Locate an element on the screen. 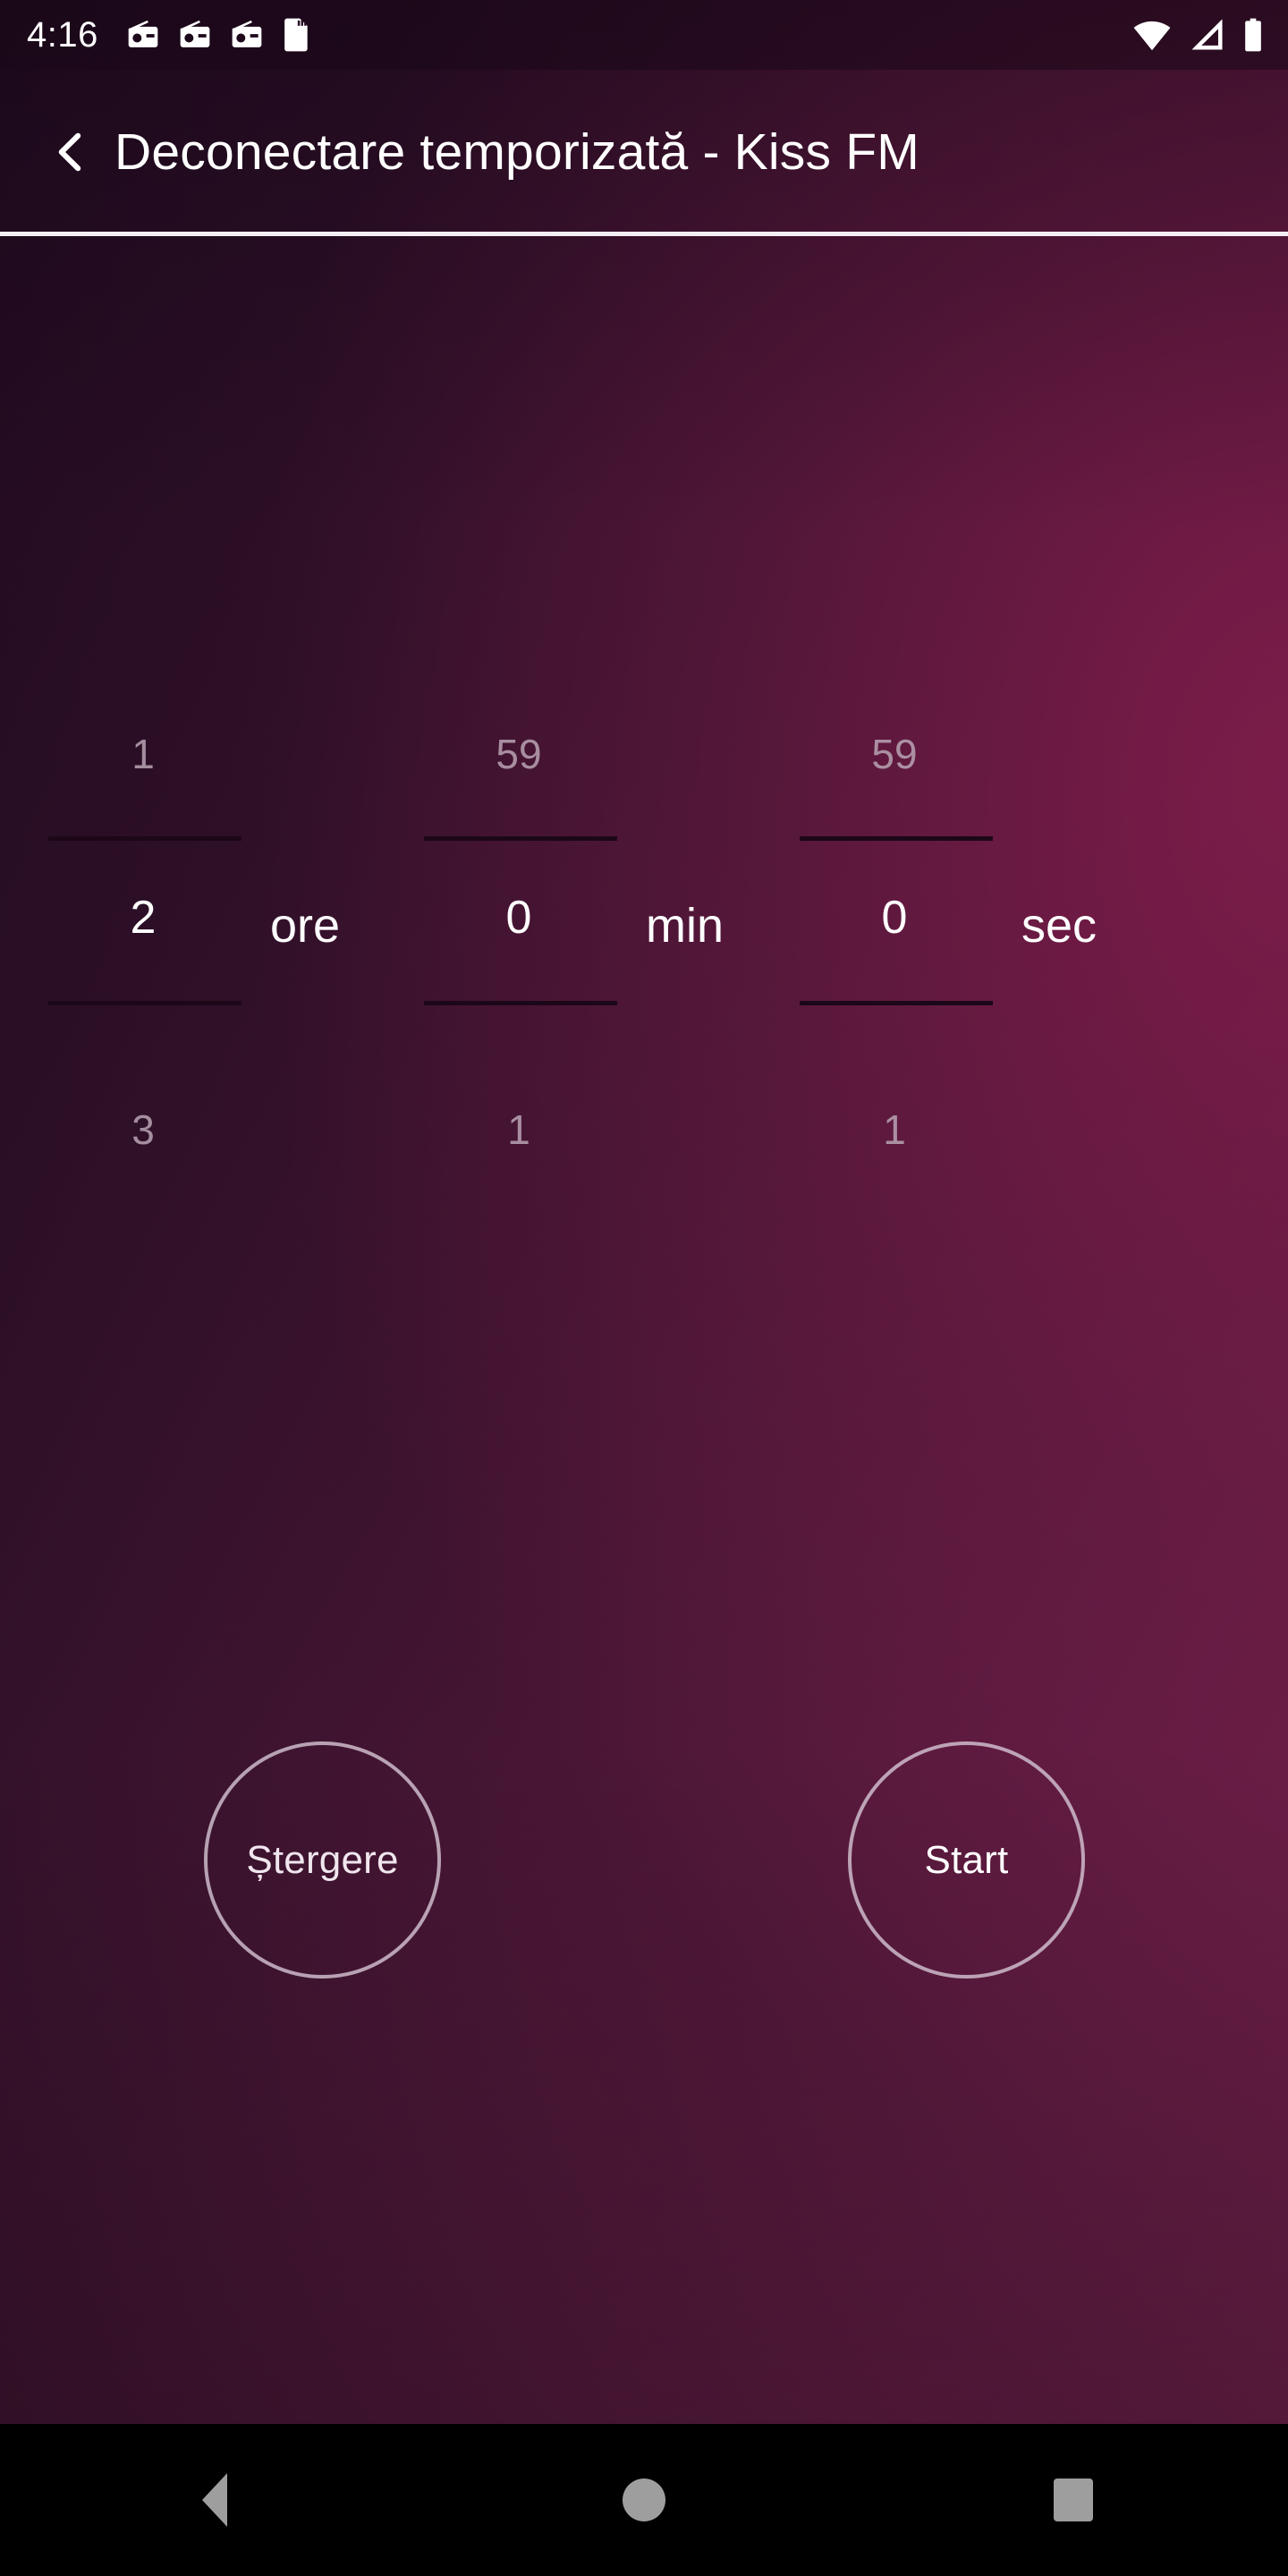 The width and height of the screenshot is (1288, 2576). nav-back-button is located at coordinates (214, 2500).